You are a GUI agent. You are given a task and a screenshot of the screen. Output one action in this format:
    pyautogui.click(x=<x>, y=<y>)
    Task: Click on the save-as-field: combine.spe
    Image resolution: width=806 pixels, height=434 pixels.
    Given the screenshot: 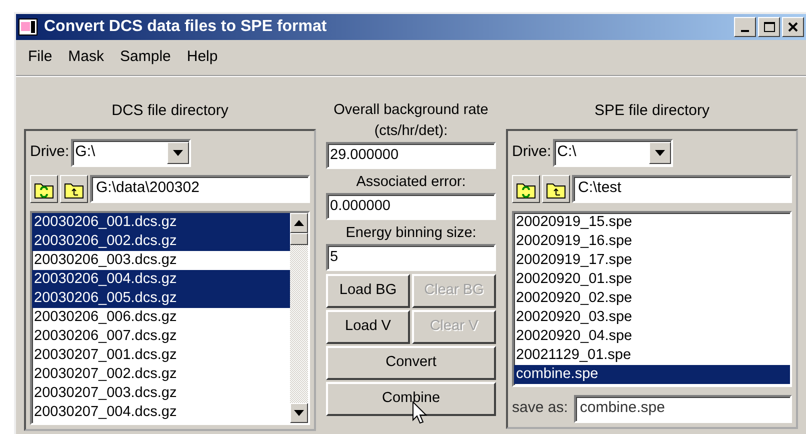 What is the action you would take?
    pyautogui.click(x=683, y=408)
    